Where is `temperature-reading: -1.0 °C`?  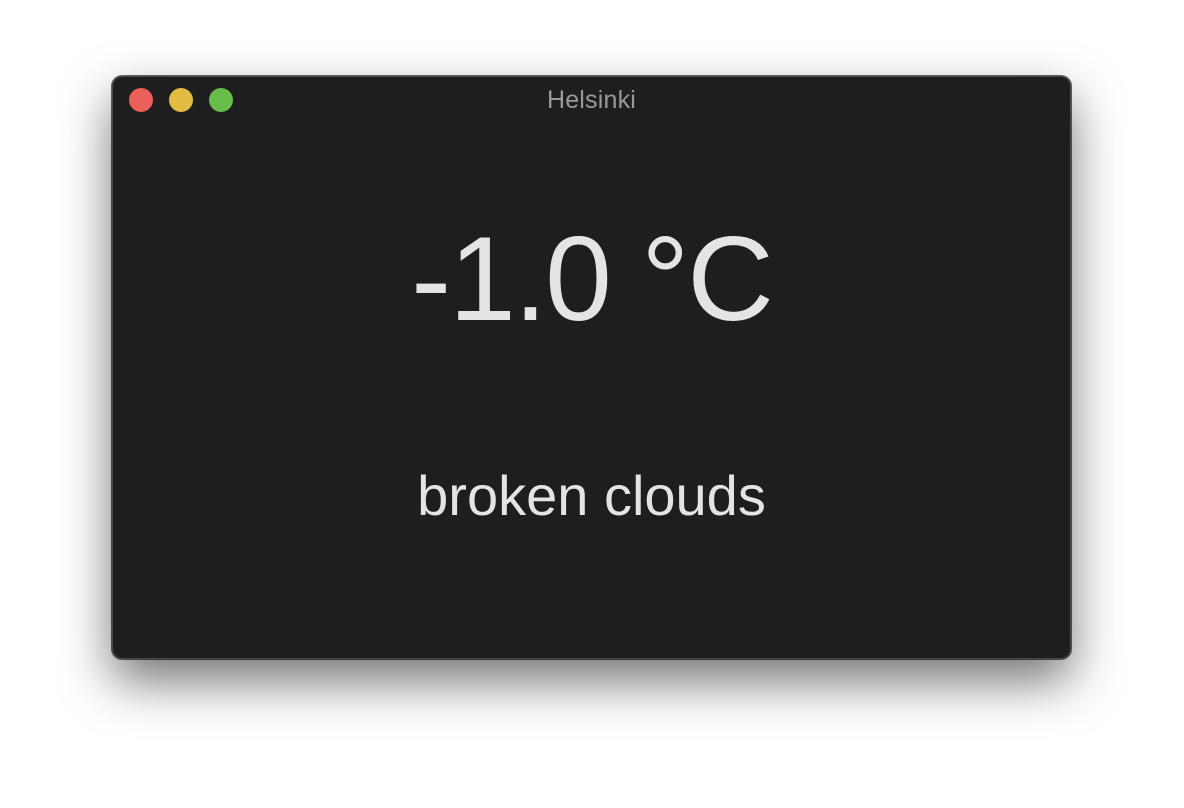
temperature-reading: -1.0 °C is located at coordinates (592, 279).